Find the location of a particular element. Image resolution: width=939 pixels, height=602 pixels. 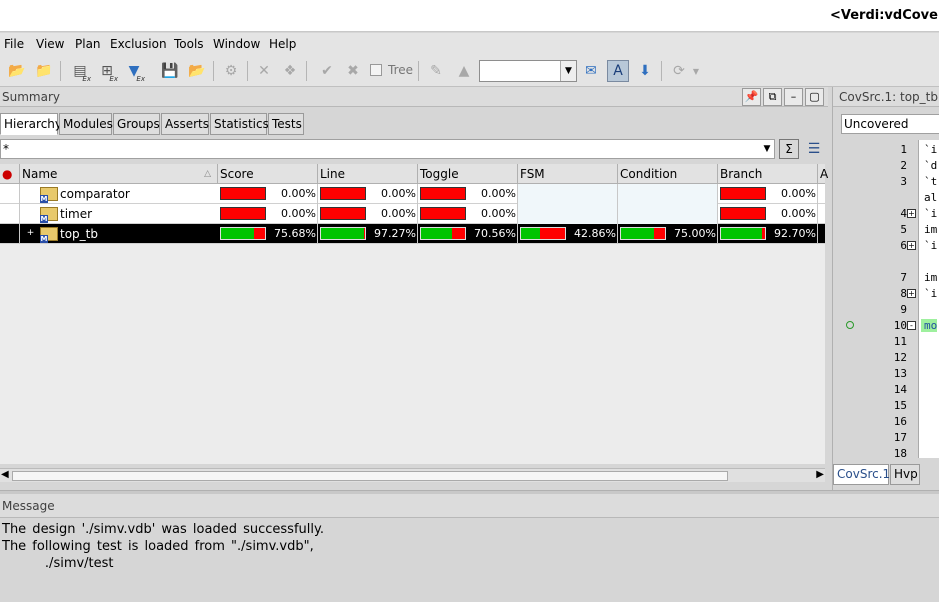

score-coverage-bar is located at coordinates (243, 233).